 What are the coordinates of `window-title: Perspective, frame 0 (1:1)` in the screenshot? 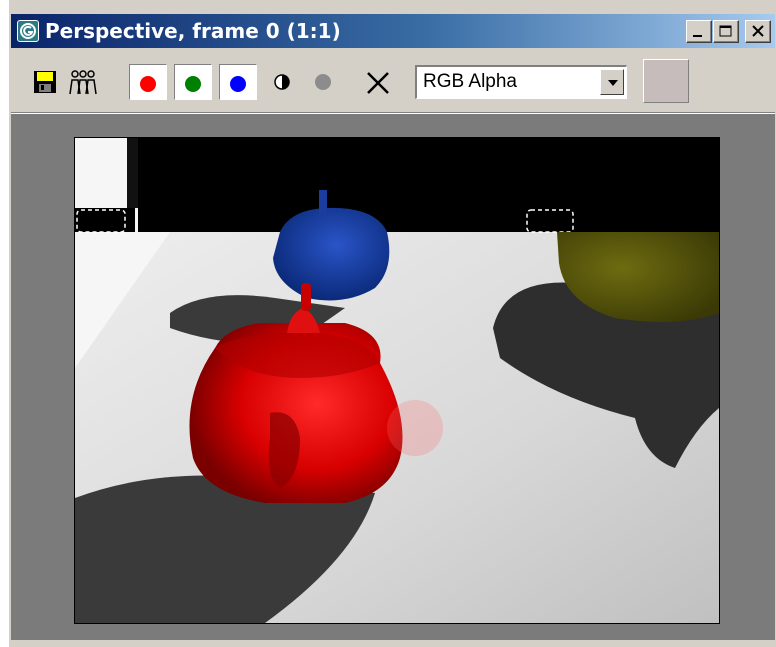 It's located at (193, 31).